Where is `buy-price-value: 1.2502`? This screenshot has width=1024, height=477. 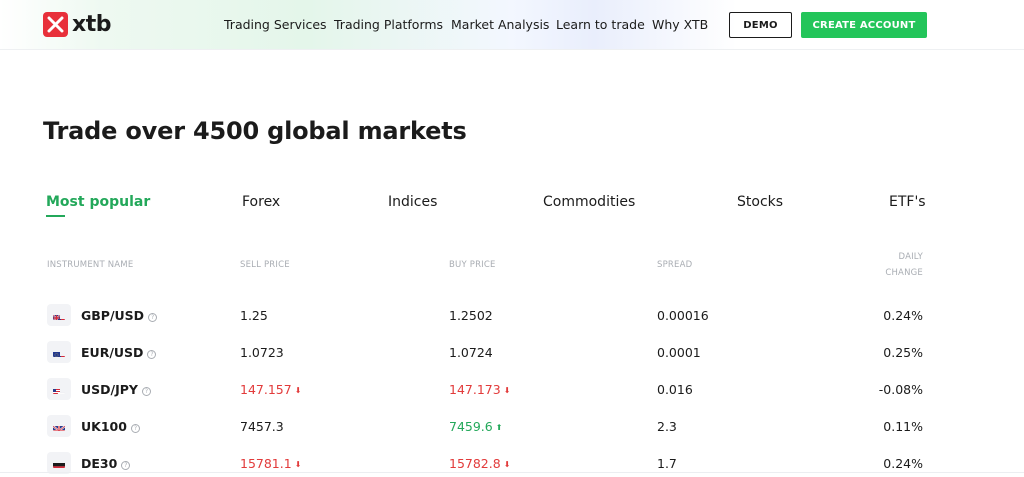 buy-price-value: 1.2502 is located at coordinates (471, 315).